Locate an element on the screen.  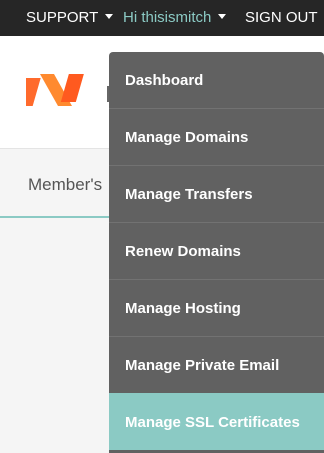
menu-item-manage-ssl-certificates: Manage SSL Certificates is located at coordinates (216, 421).